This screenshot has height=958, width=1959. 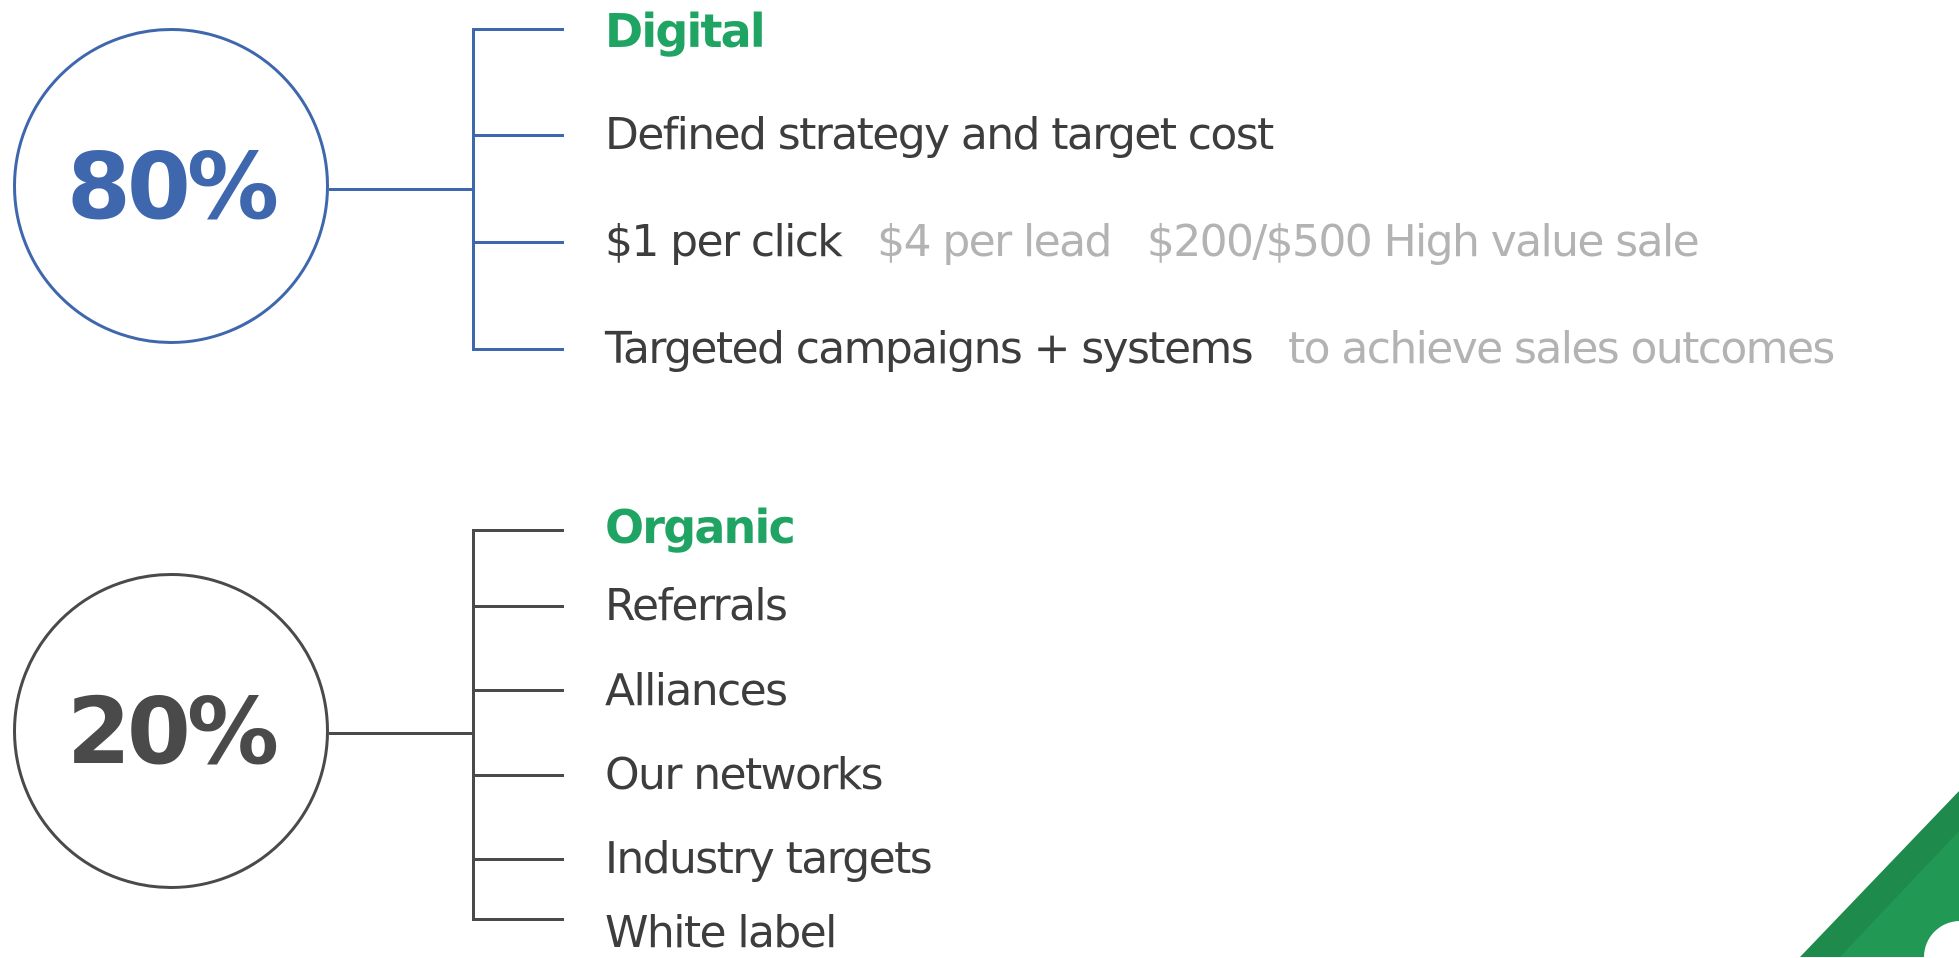 I want to click on digital-item-main: Defined strategy and target cost, so click(x=939, y=134).